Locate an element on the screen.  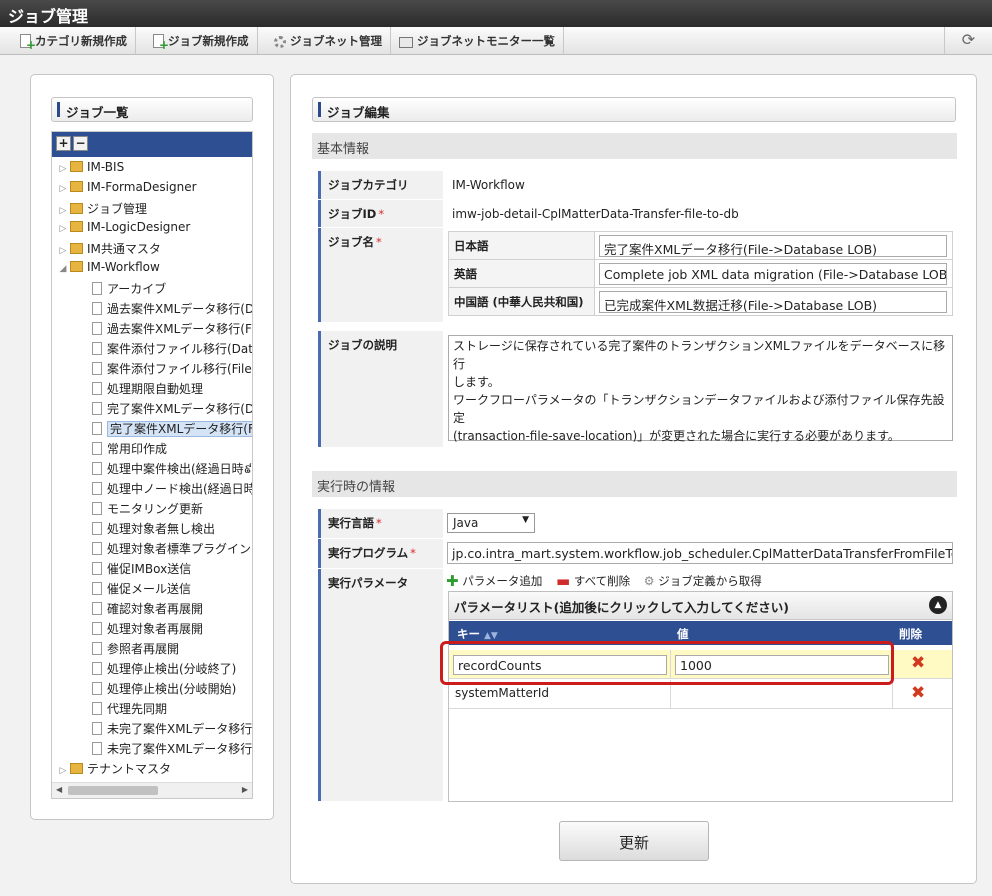
tree-item: 代理先同期 is located at coordinates (152, 710).